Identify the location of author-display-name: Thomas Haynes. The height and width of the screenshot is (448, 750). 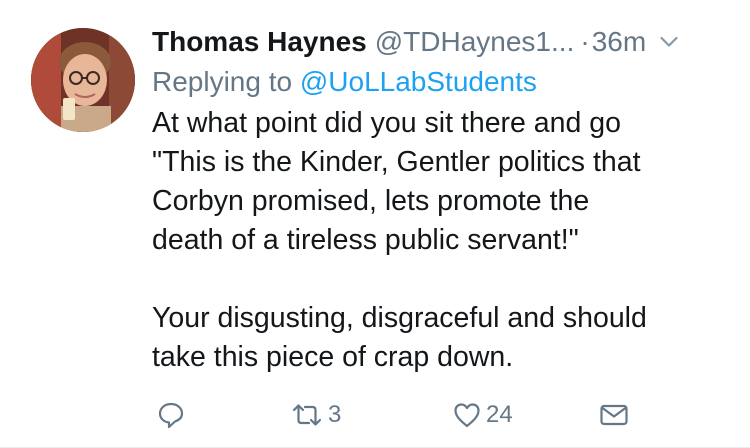
(259, 42).